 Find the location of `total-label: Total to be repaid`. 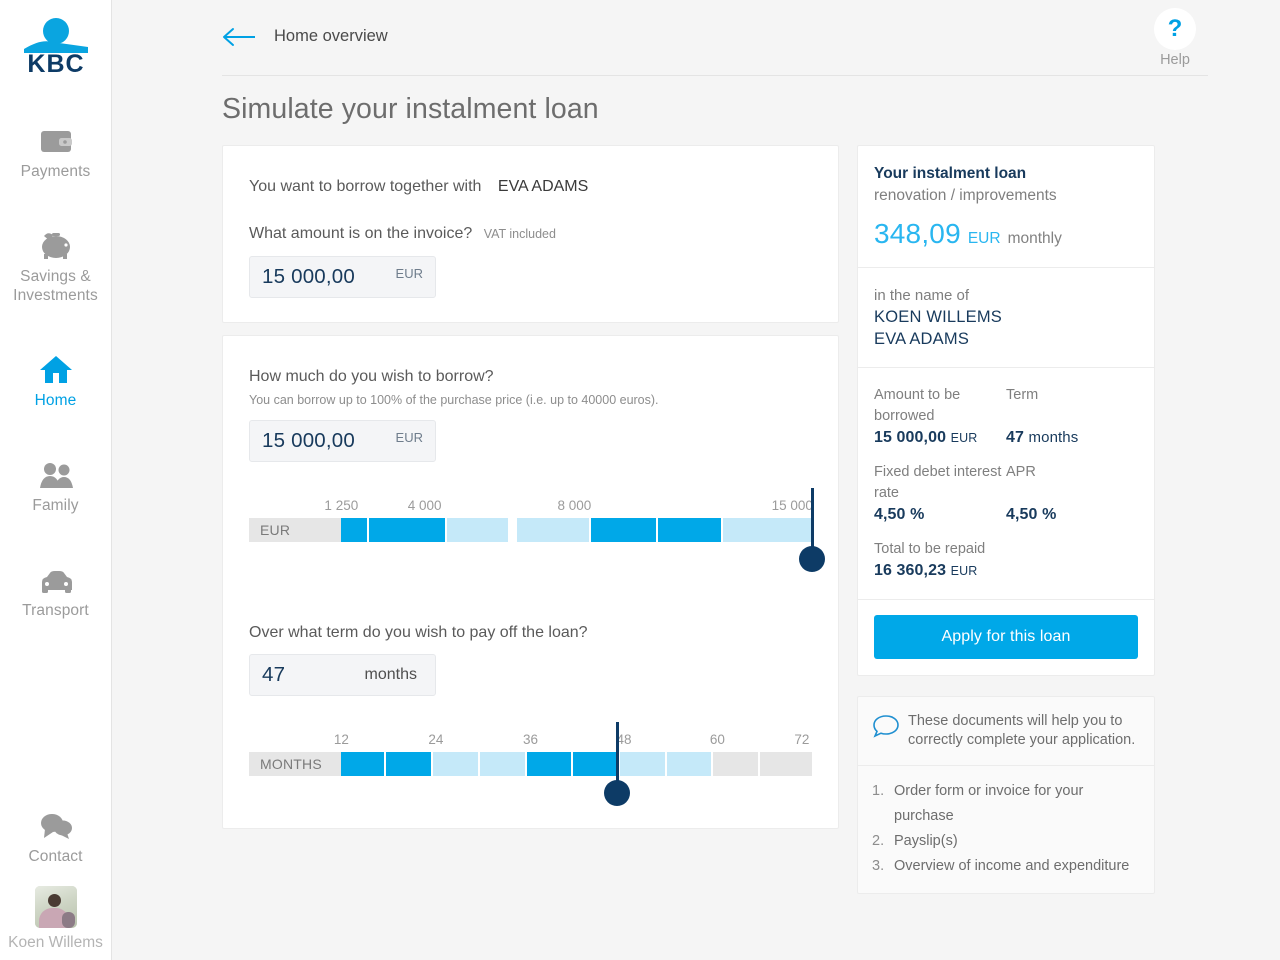

total-label: Total to be repaid is located at coordinates (930, 549).